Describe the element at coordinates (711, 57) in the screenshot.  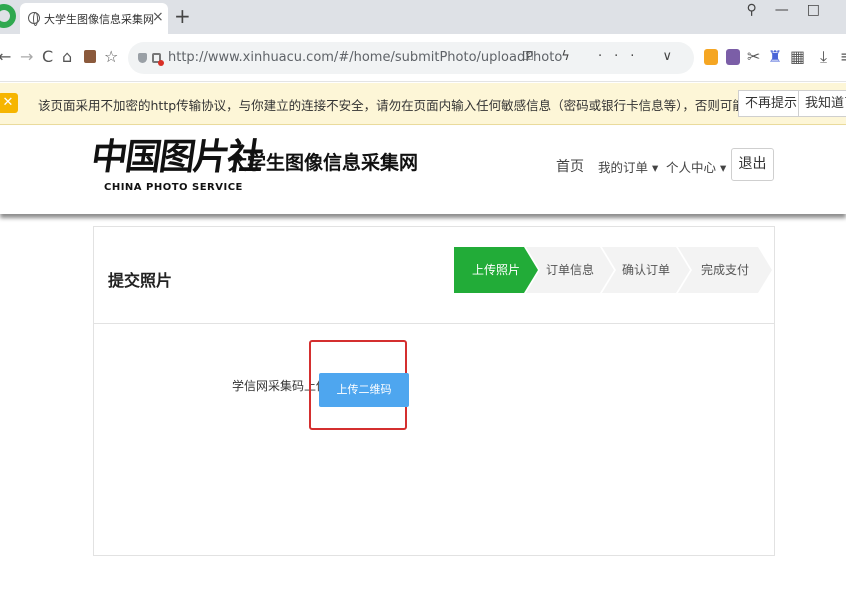
I see `shield-extension-icon` at that location.